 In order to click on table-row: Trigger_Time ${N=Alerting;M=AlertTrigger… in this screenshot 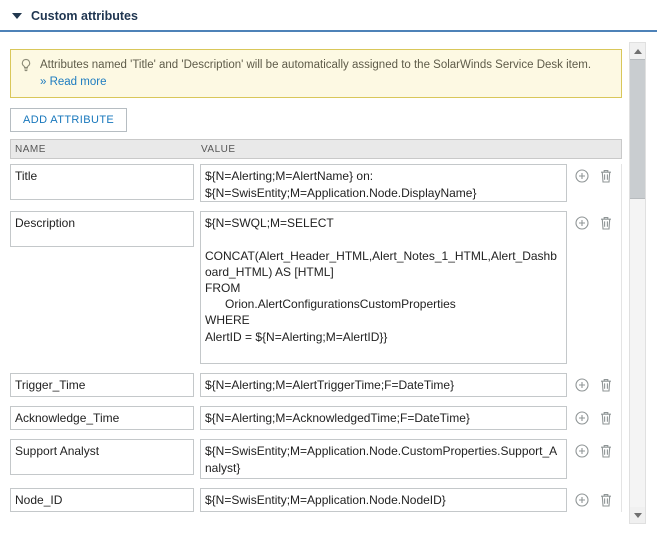, I will do `click(315, 385)`.